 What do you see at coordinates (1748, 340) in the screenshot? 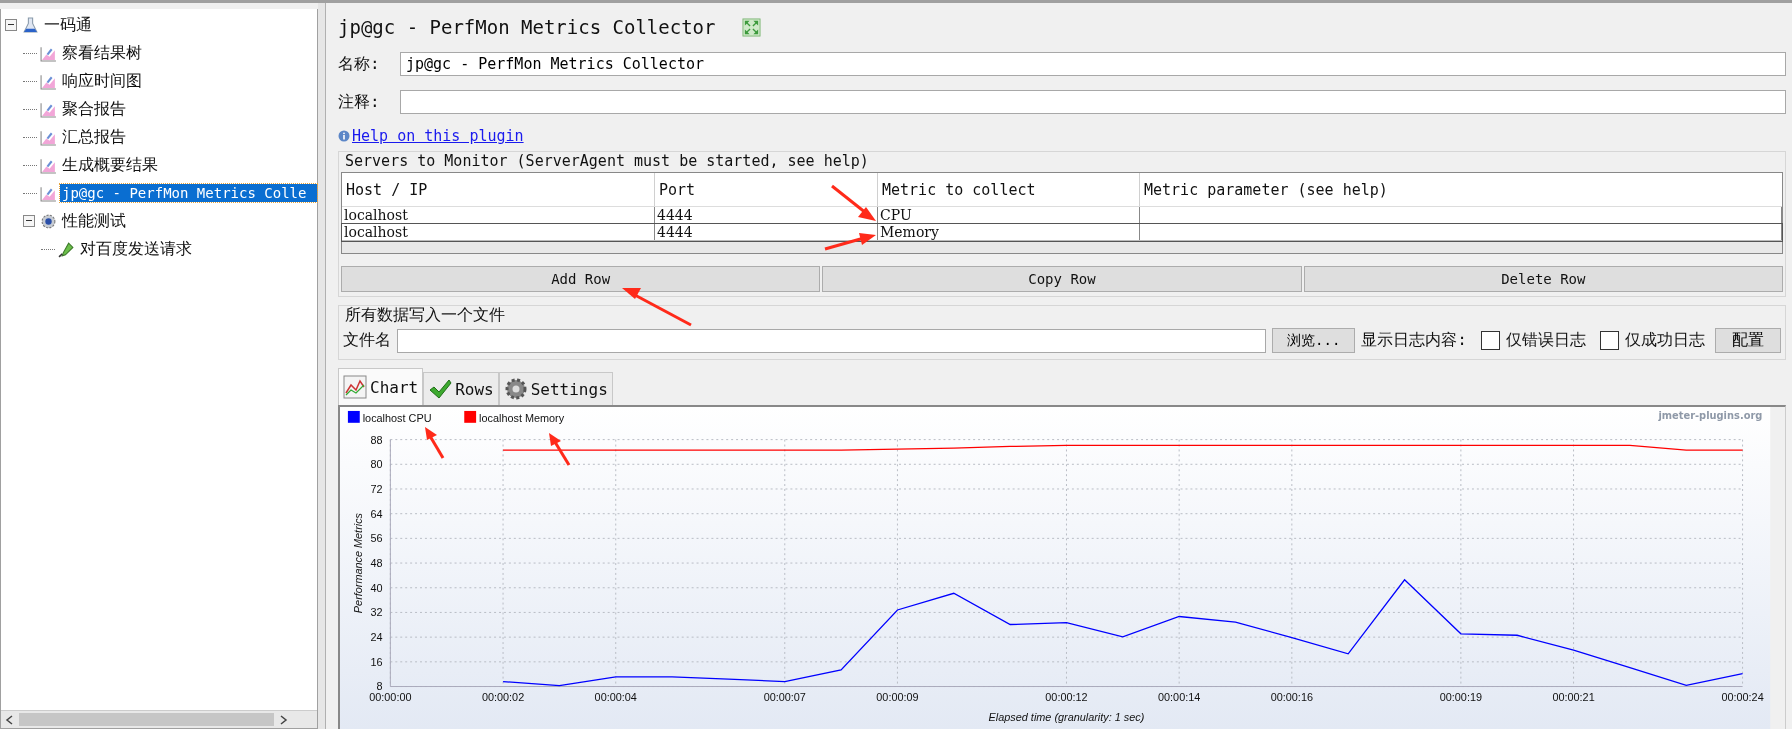
I see `config-button: 配置` at bounding box center [1748, 340].